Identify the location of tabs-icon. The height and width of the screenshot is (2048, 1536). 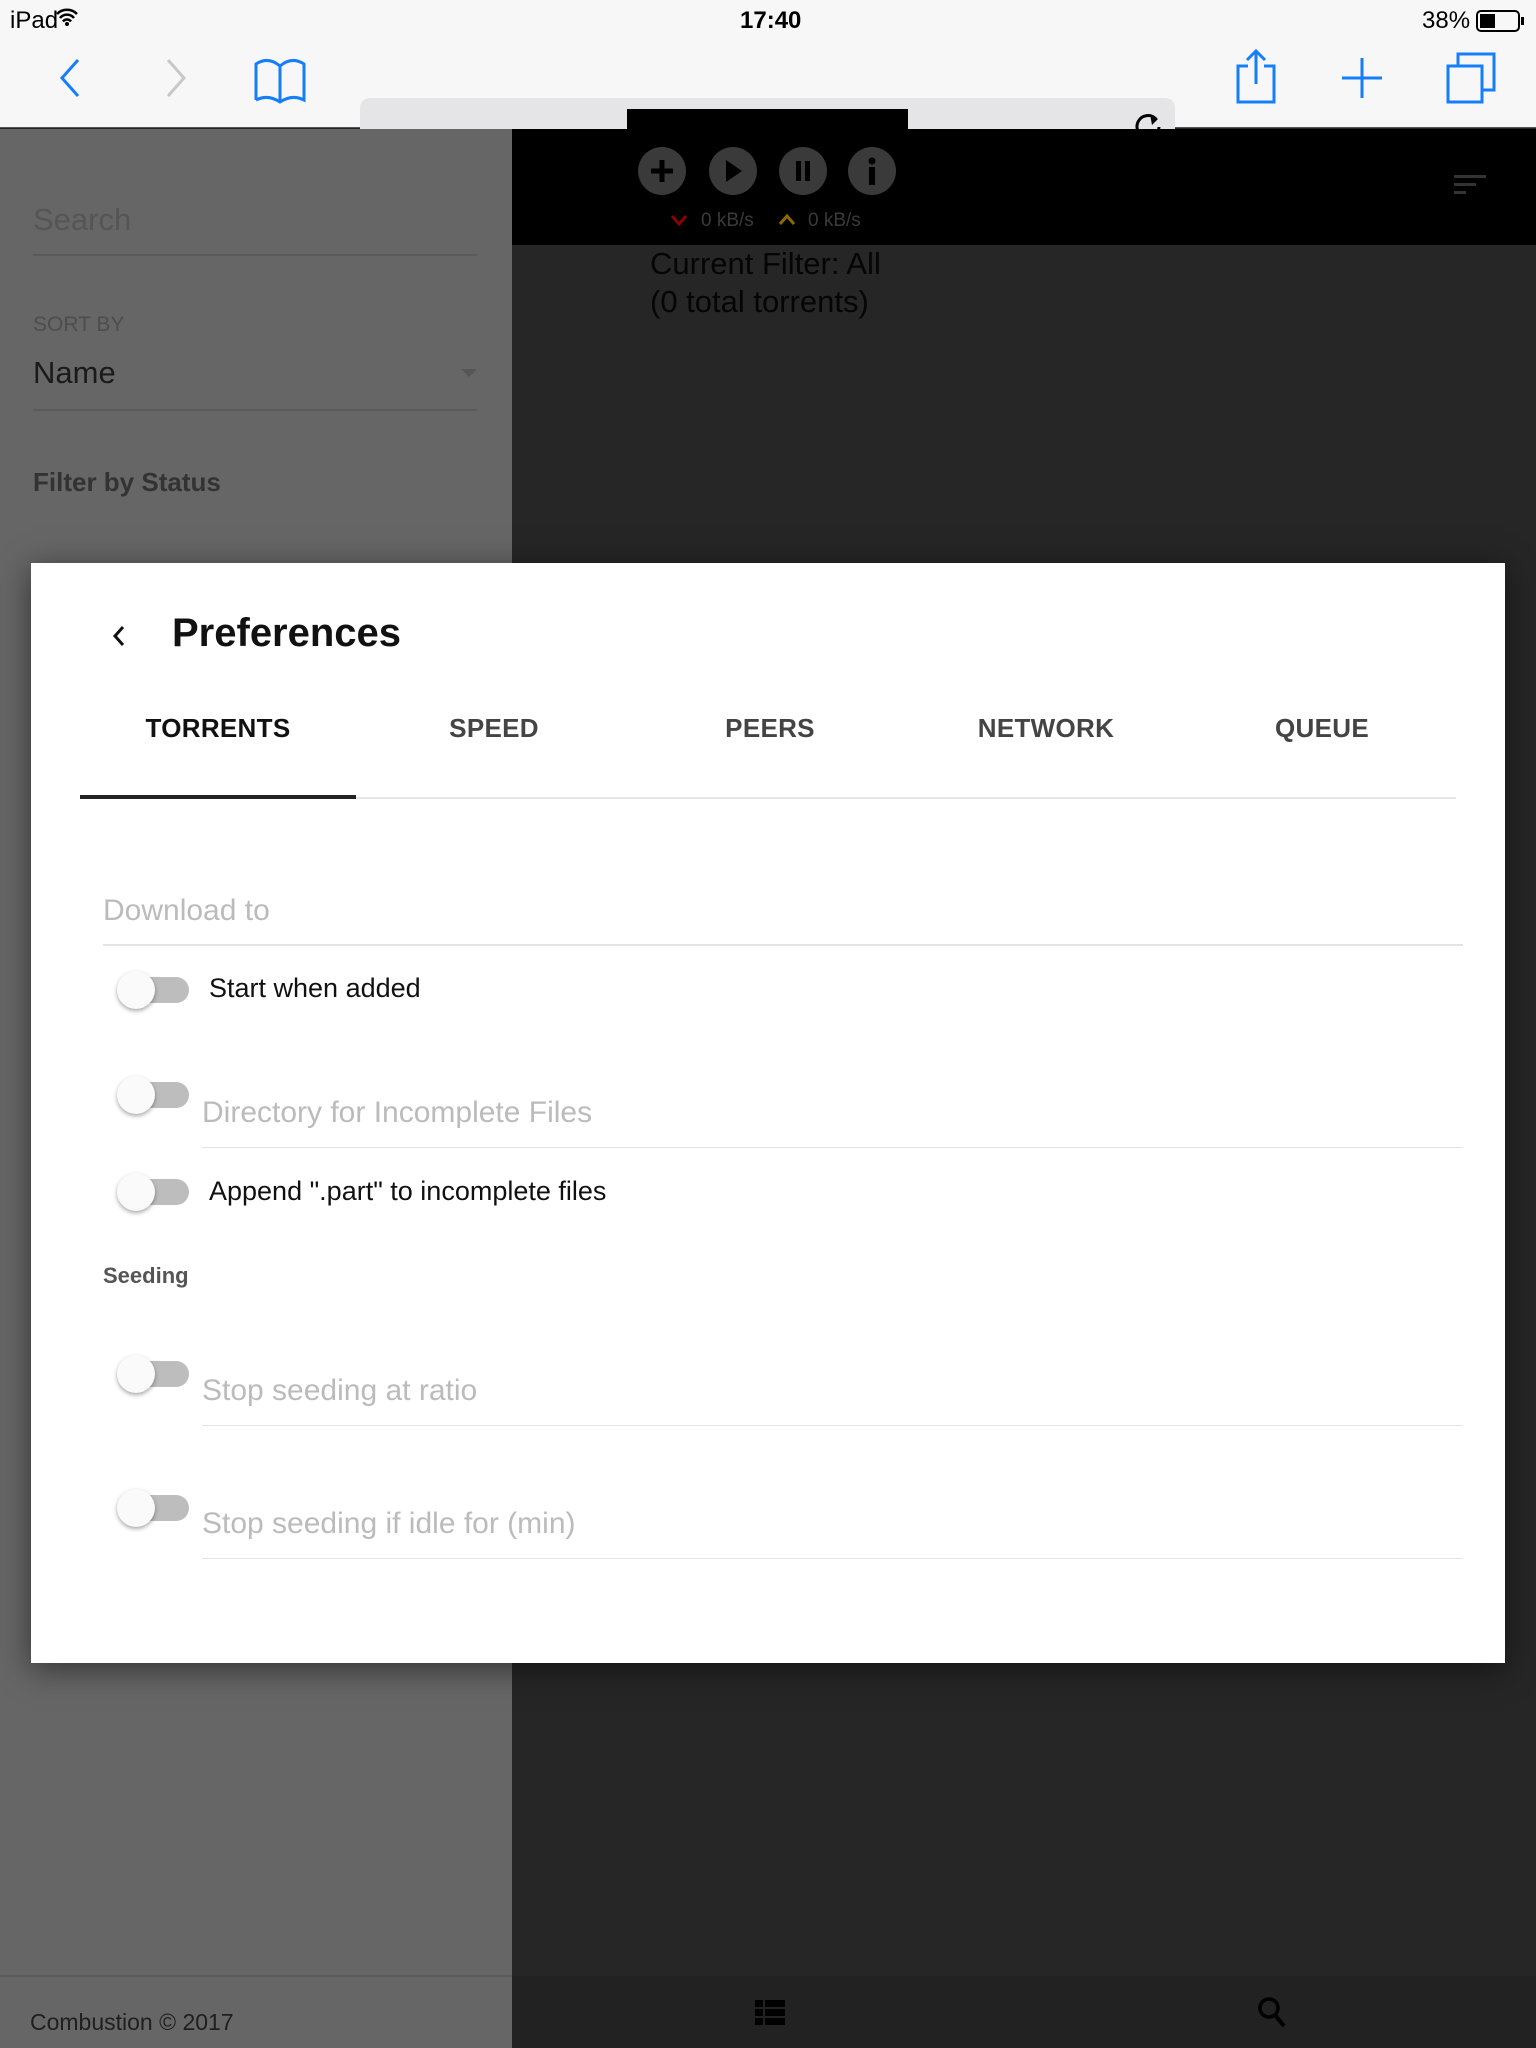
(1472, 78).